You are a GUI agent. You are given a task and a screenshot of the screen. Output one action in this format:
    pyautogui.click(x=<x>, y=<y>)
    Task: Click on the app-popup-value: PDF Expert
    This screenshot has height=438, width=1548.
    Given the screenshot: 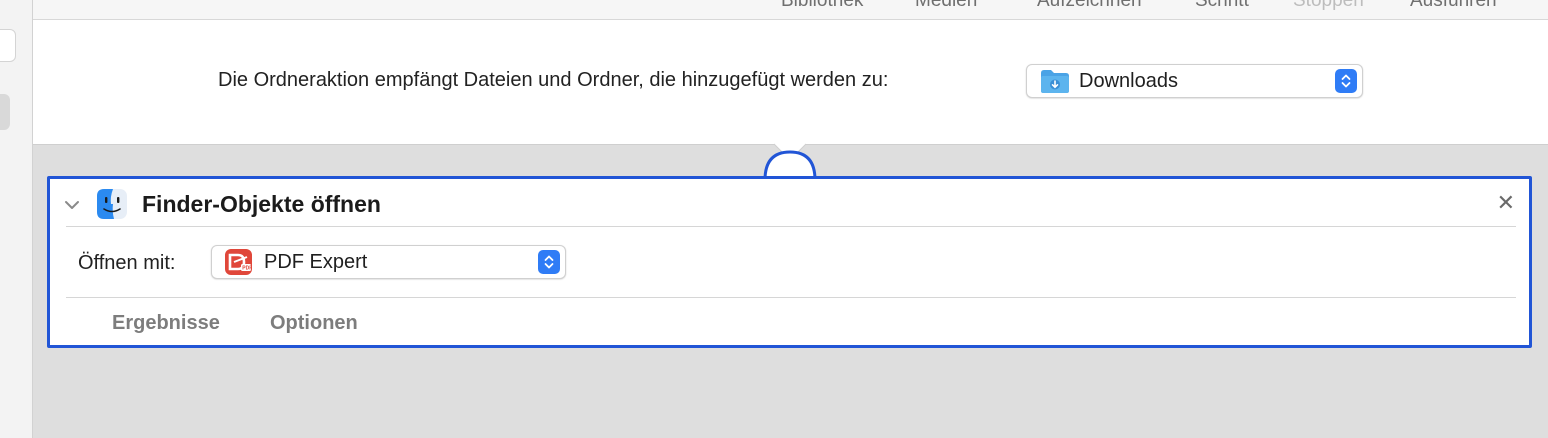 What is the action you would take?
    pyautogui.click(x=316, y=262)
    